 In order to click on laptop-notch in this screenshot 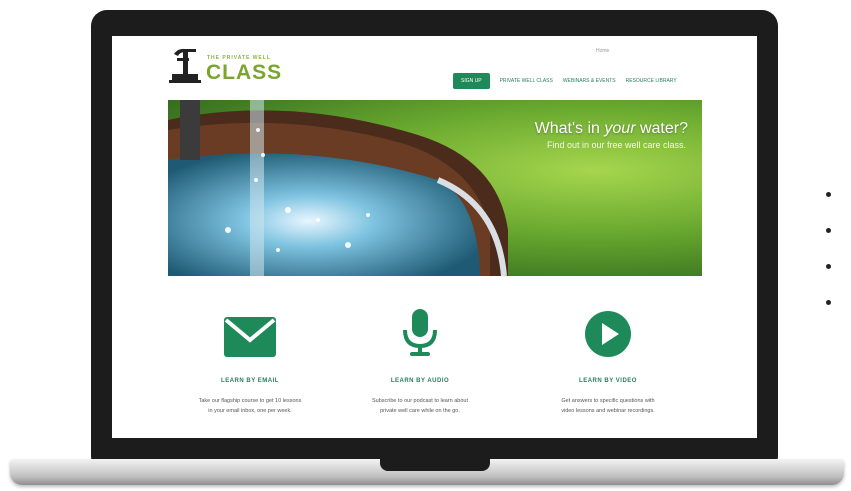, I will do `click(435, 465)`.